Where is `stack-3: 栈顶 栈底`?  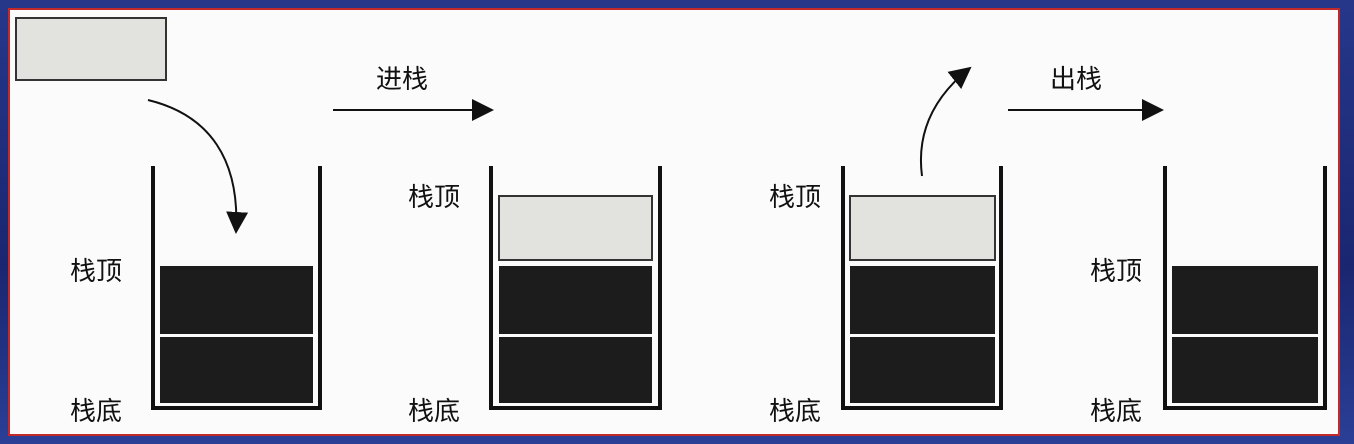 stack-3: 栈顶 栈底 is located at coordinates (886, 246).